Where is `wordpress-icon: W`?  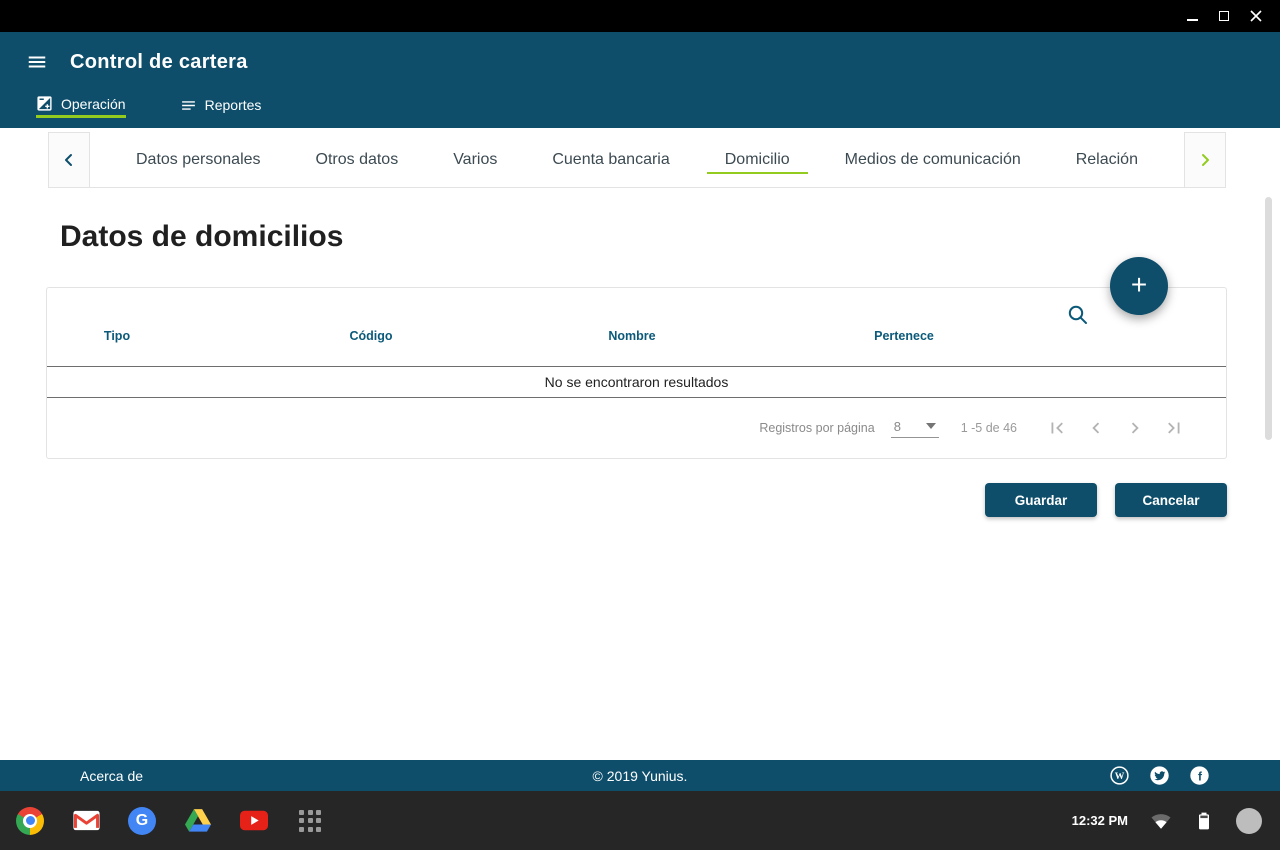
wordpress-icon: W is located at coordinates (1119, 776).